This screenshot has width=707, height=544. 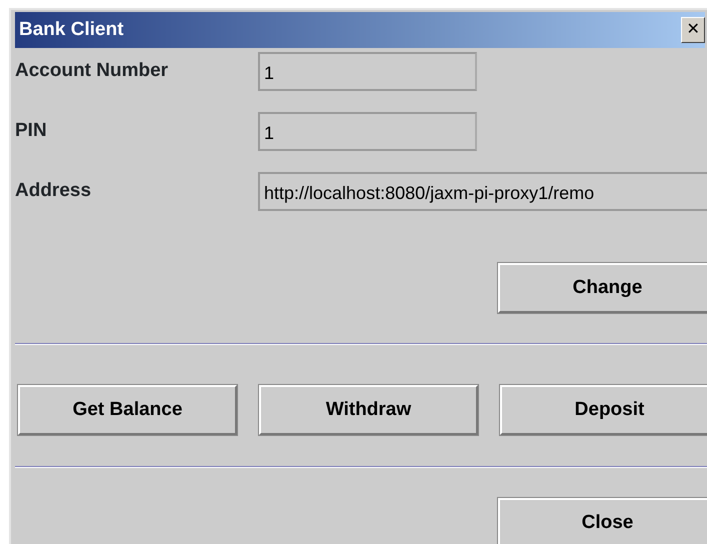 What do you see at coordinates (482, 191) in the screenshot?
I see `input-field: http://localhost:8080/jaxm-pi-proxy1/remo` at bounding box center [482, 191].